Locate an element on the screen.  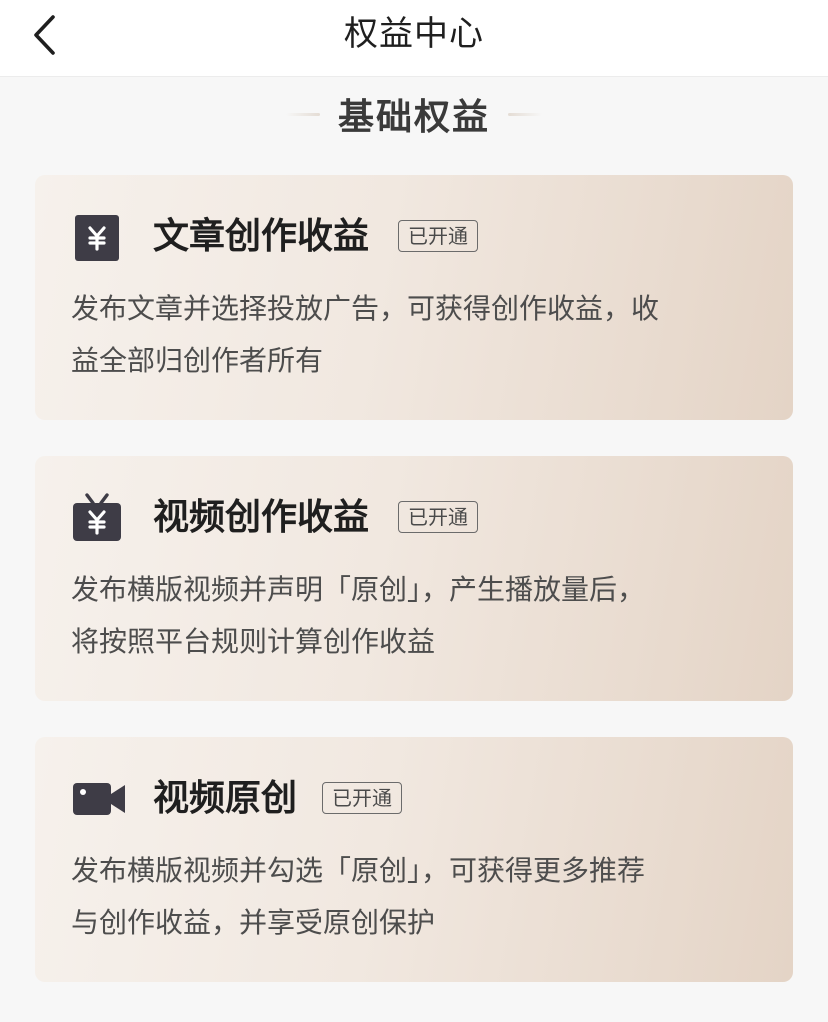
section-header: 基础权益 is located at coordinates (414, 114).